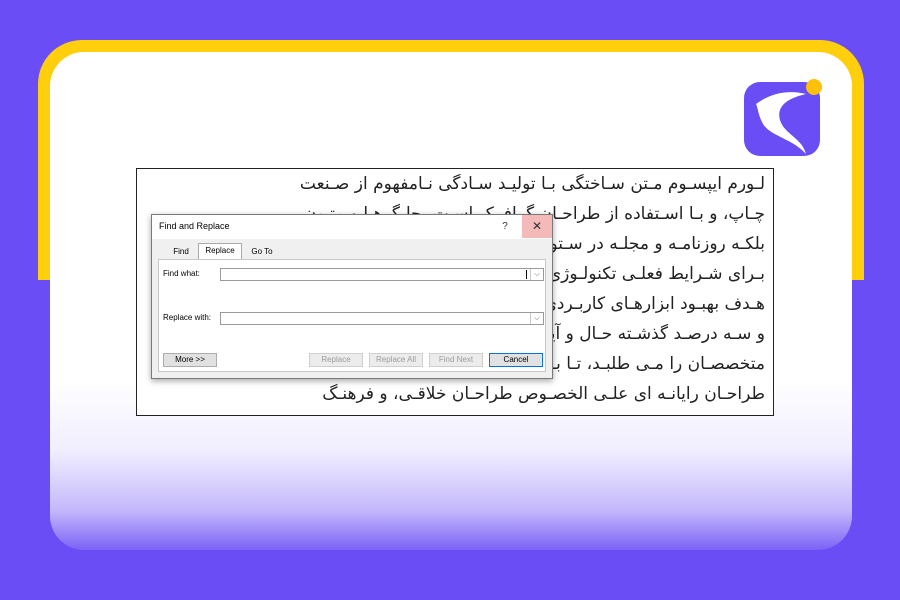 Image resolution: width=900 pixels, height=600 pixels. What do you see at coordinates (371, 318) in the screenshot?
I see `replace-with-input` at bounding box center [371, 318].